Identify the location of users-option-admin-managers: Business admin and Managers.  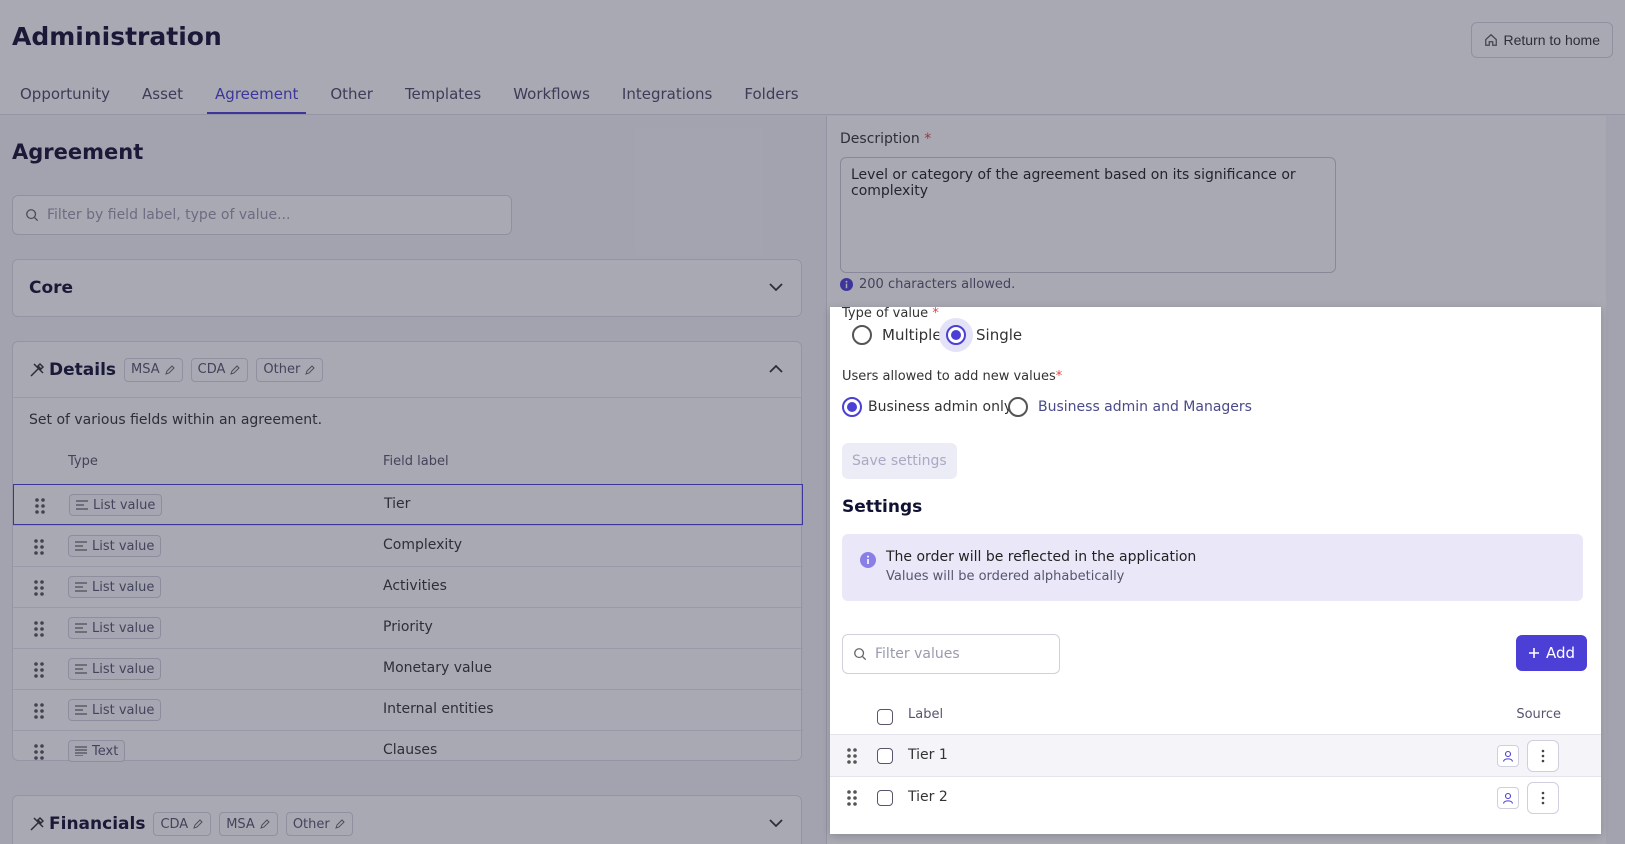
(1130, 407).